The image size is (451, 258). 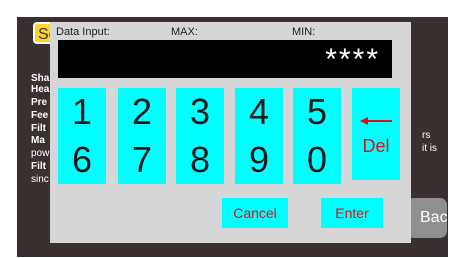 What do you see at coordinates (304, 32) in the screenshot?
I see `min-label: MIN:` at bounding box center [304, 32].